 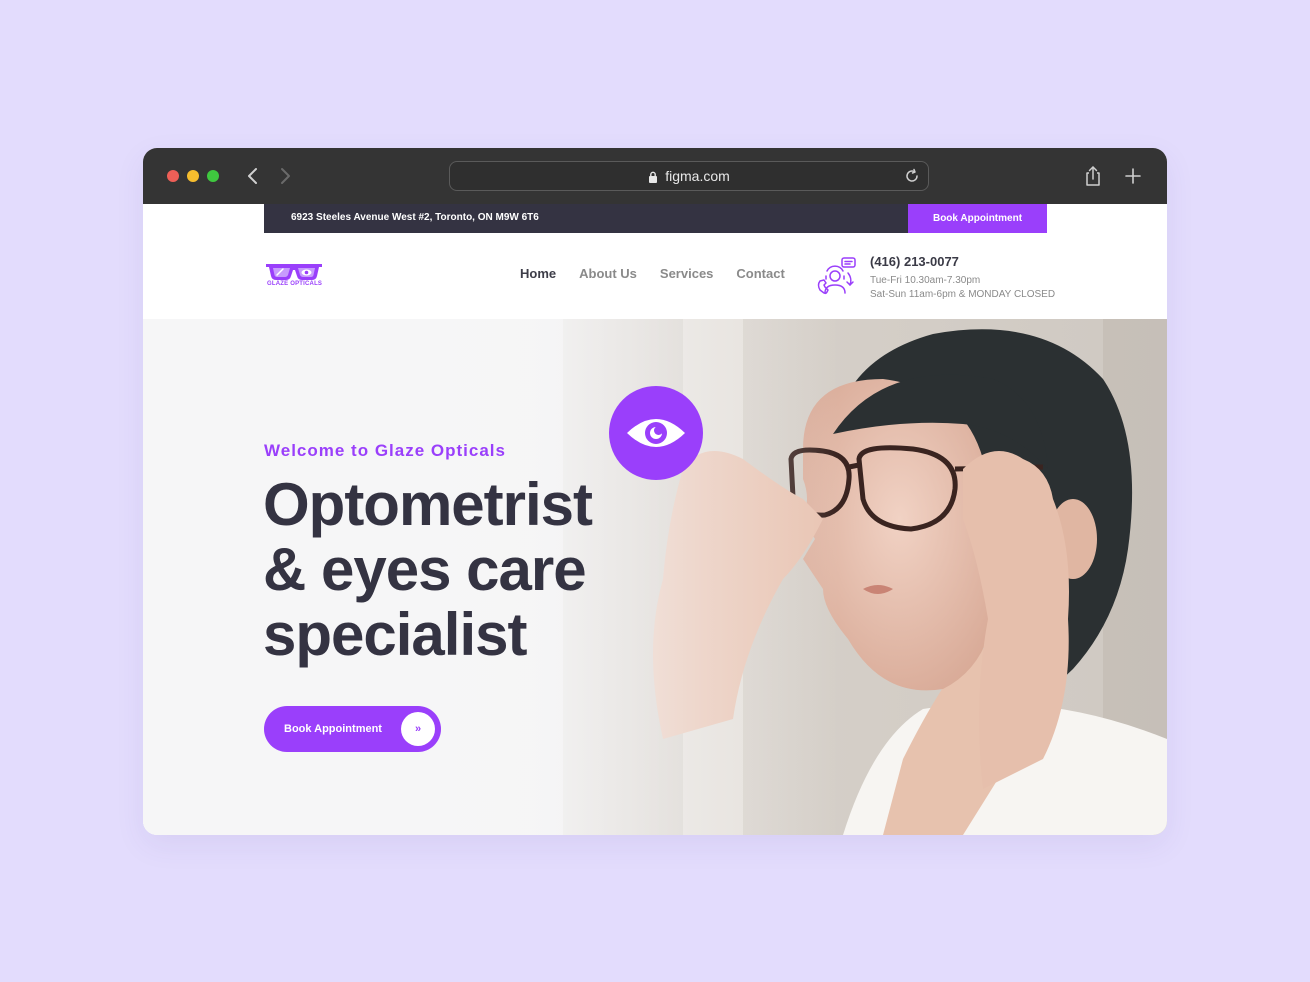 What do you see at coordinates (687, 273) in the screenshot?
I see `nav-item-services: Services` at bounding box center [687, 273].